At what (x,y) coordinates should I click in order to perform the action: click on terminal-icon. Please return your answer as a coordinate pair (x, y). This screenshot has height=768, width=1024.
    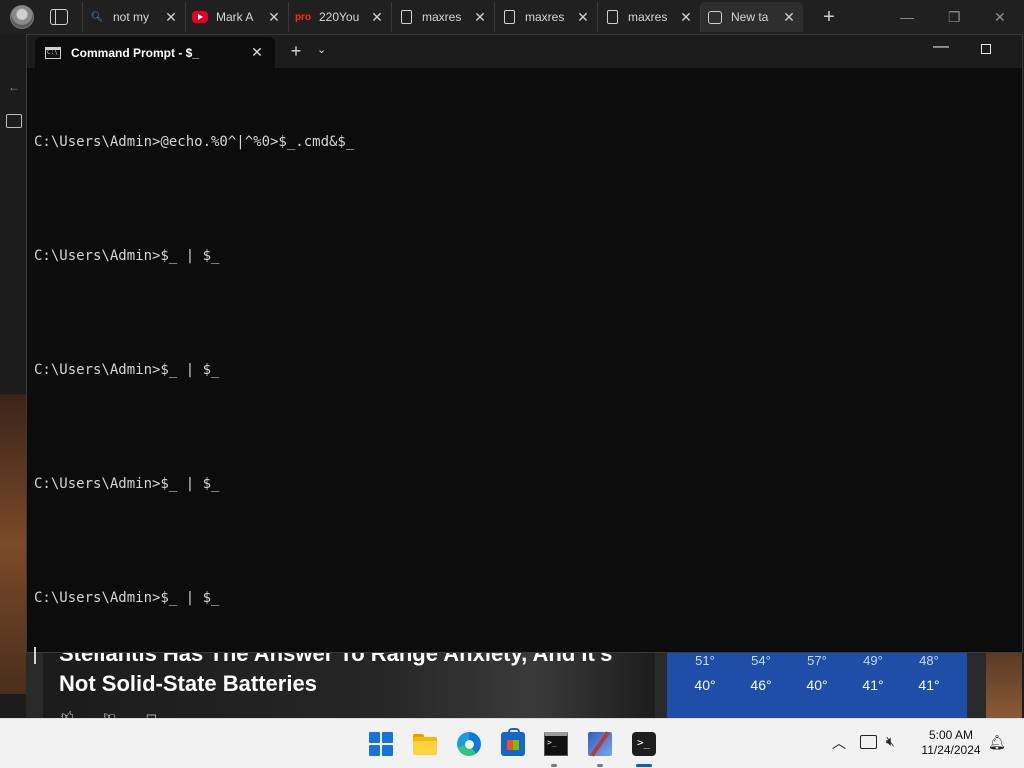
    Looking at the image, I should click on (644, 744).